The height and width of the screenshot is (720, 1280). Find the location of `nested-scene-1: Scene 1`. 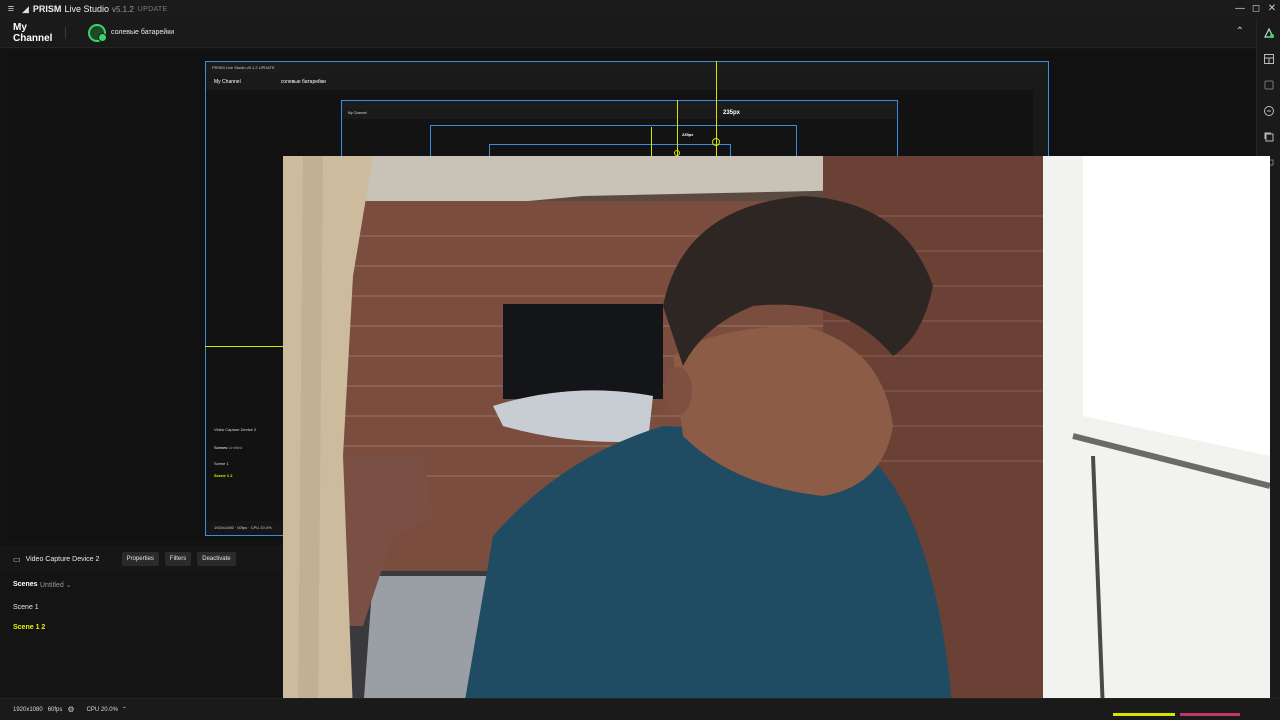

nested-scene-1: Scene 1 is located at coordinates (221, 463).